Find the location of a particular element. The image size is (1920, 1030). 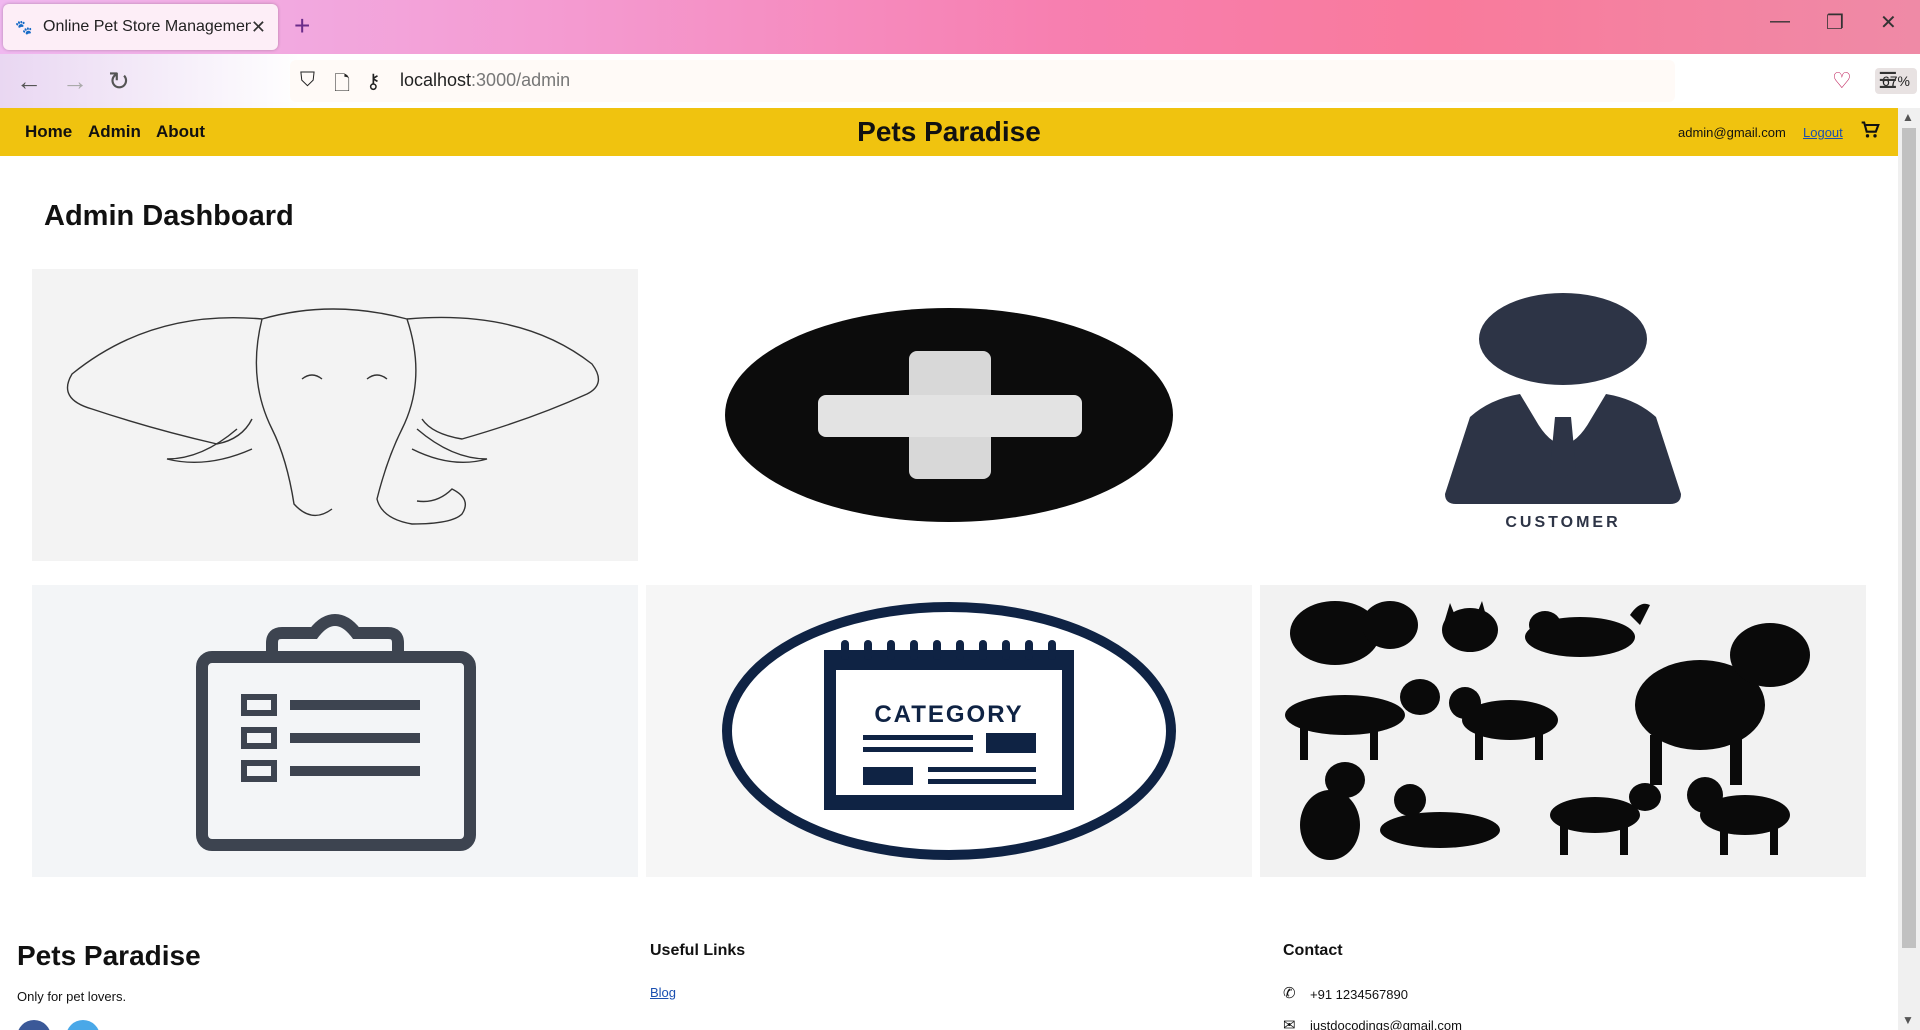

elephant-image is located at coordinates (333, 416).